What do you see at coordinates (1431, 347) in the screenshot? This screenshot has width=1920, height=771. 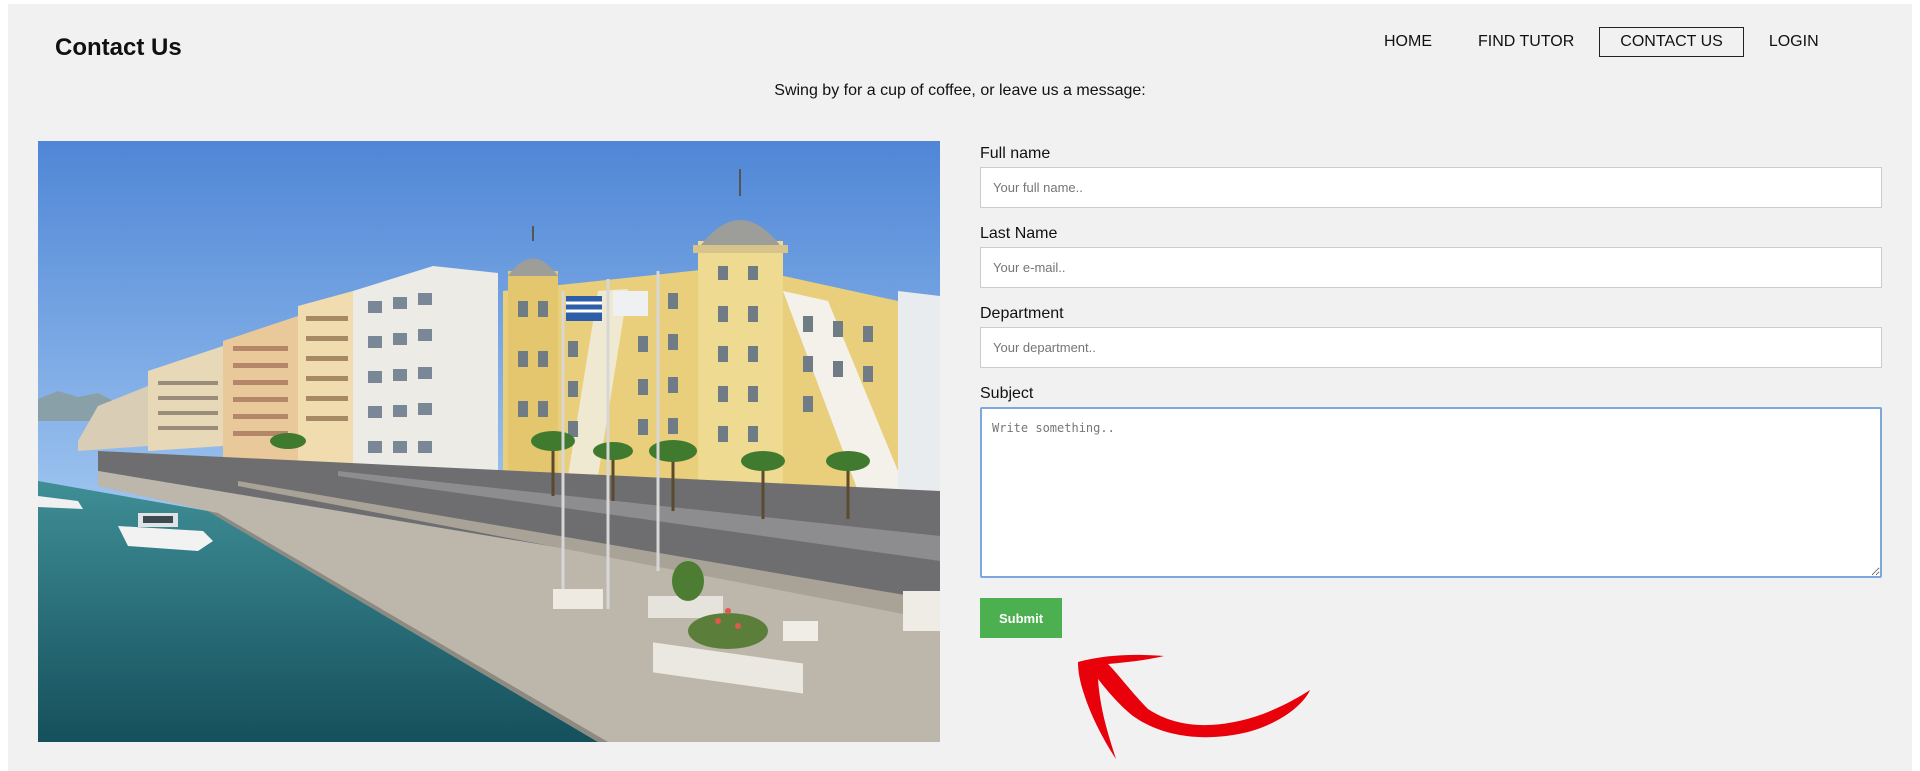 I see `department-input` at bounding box center [1431, 347].